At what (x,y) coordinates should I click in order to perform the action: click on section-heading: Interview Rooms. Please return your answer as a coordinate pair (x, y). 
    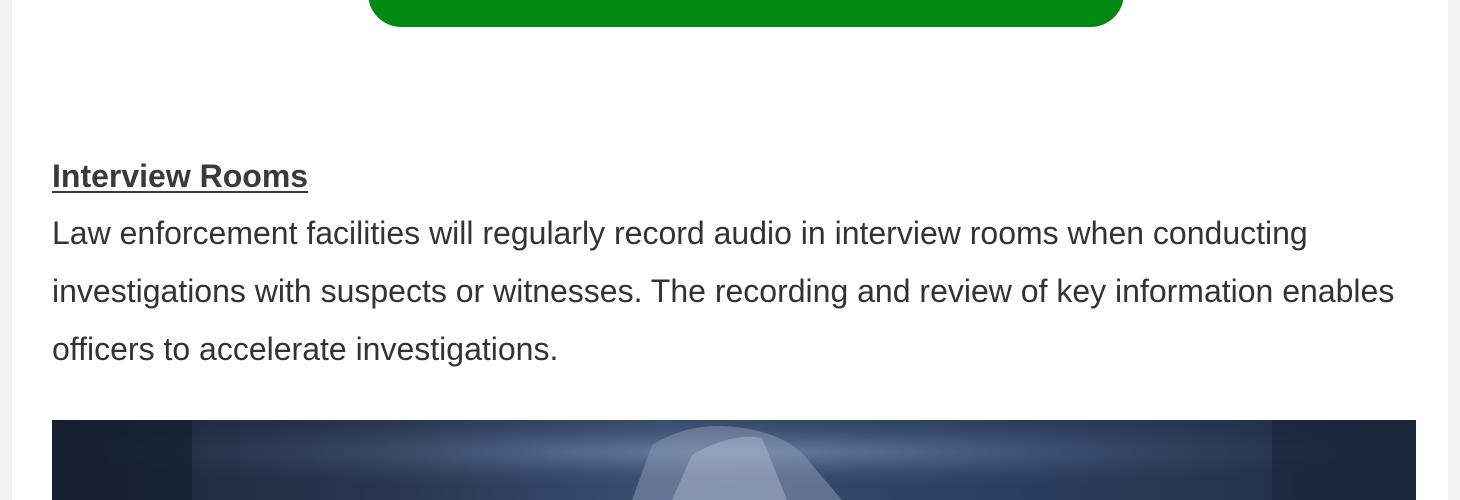
    Looking at the image, I should click on (180, 176).